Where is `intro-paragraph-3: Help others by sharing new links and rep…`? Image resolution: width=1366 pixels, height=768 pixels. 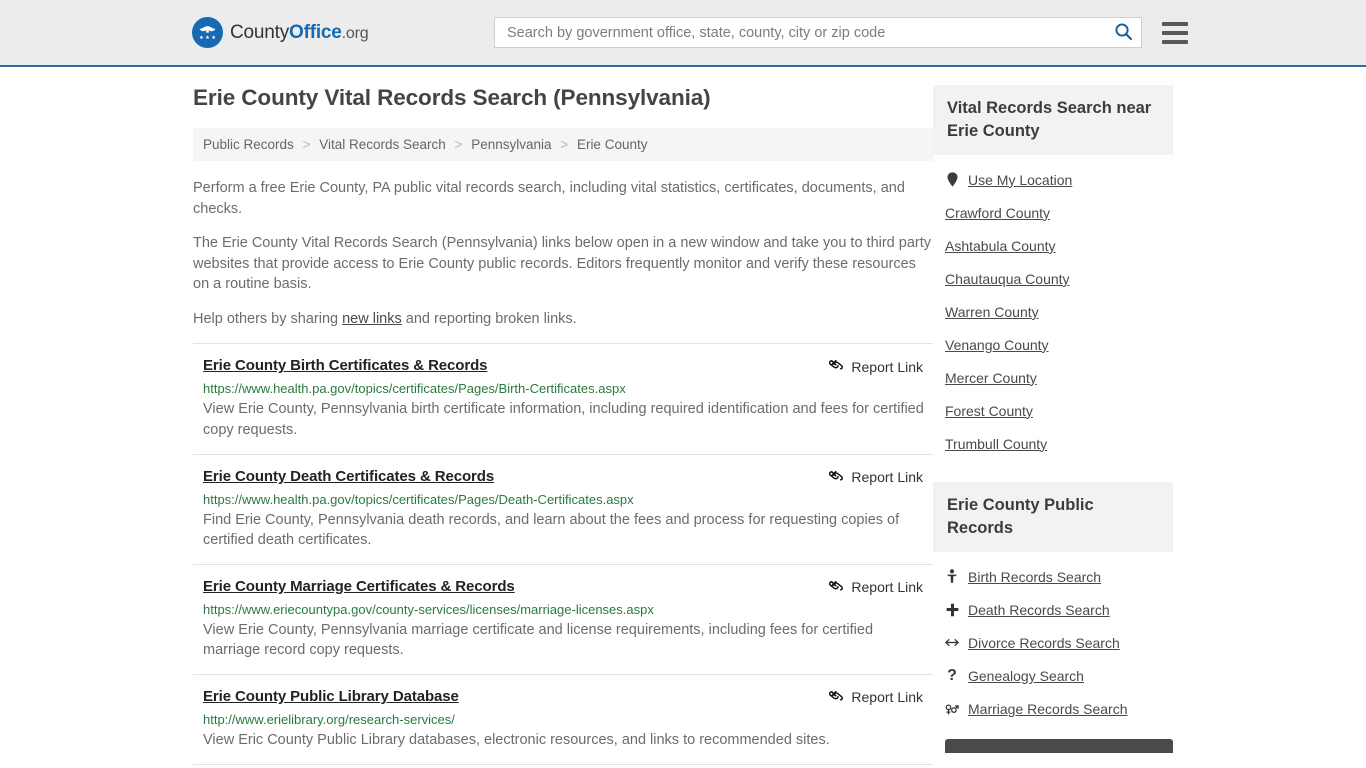 intro-paragraph-3: Help others by sharing new links and rep… is located at coordinates (563, 319).